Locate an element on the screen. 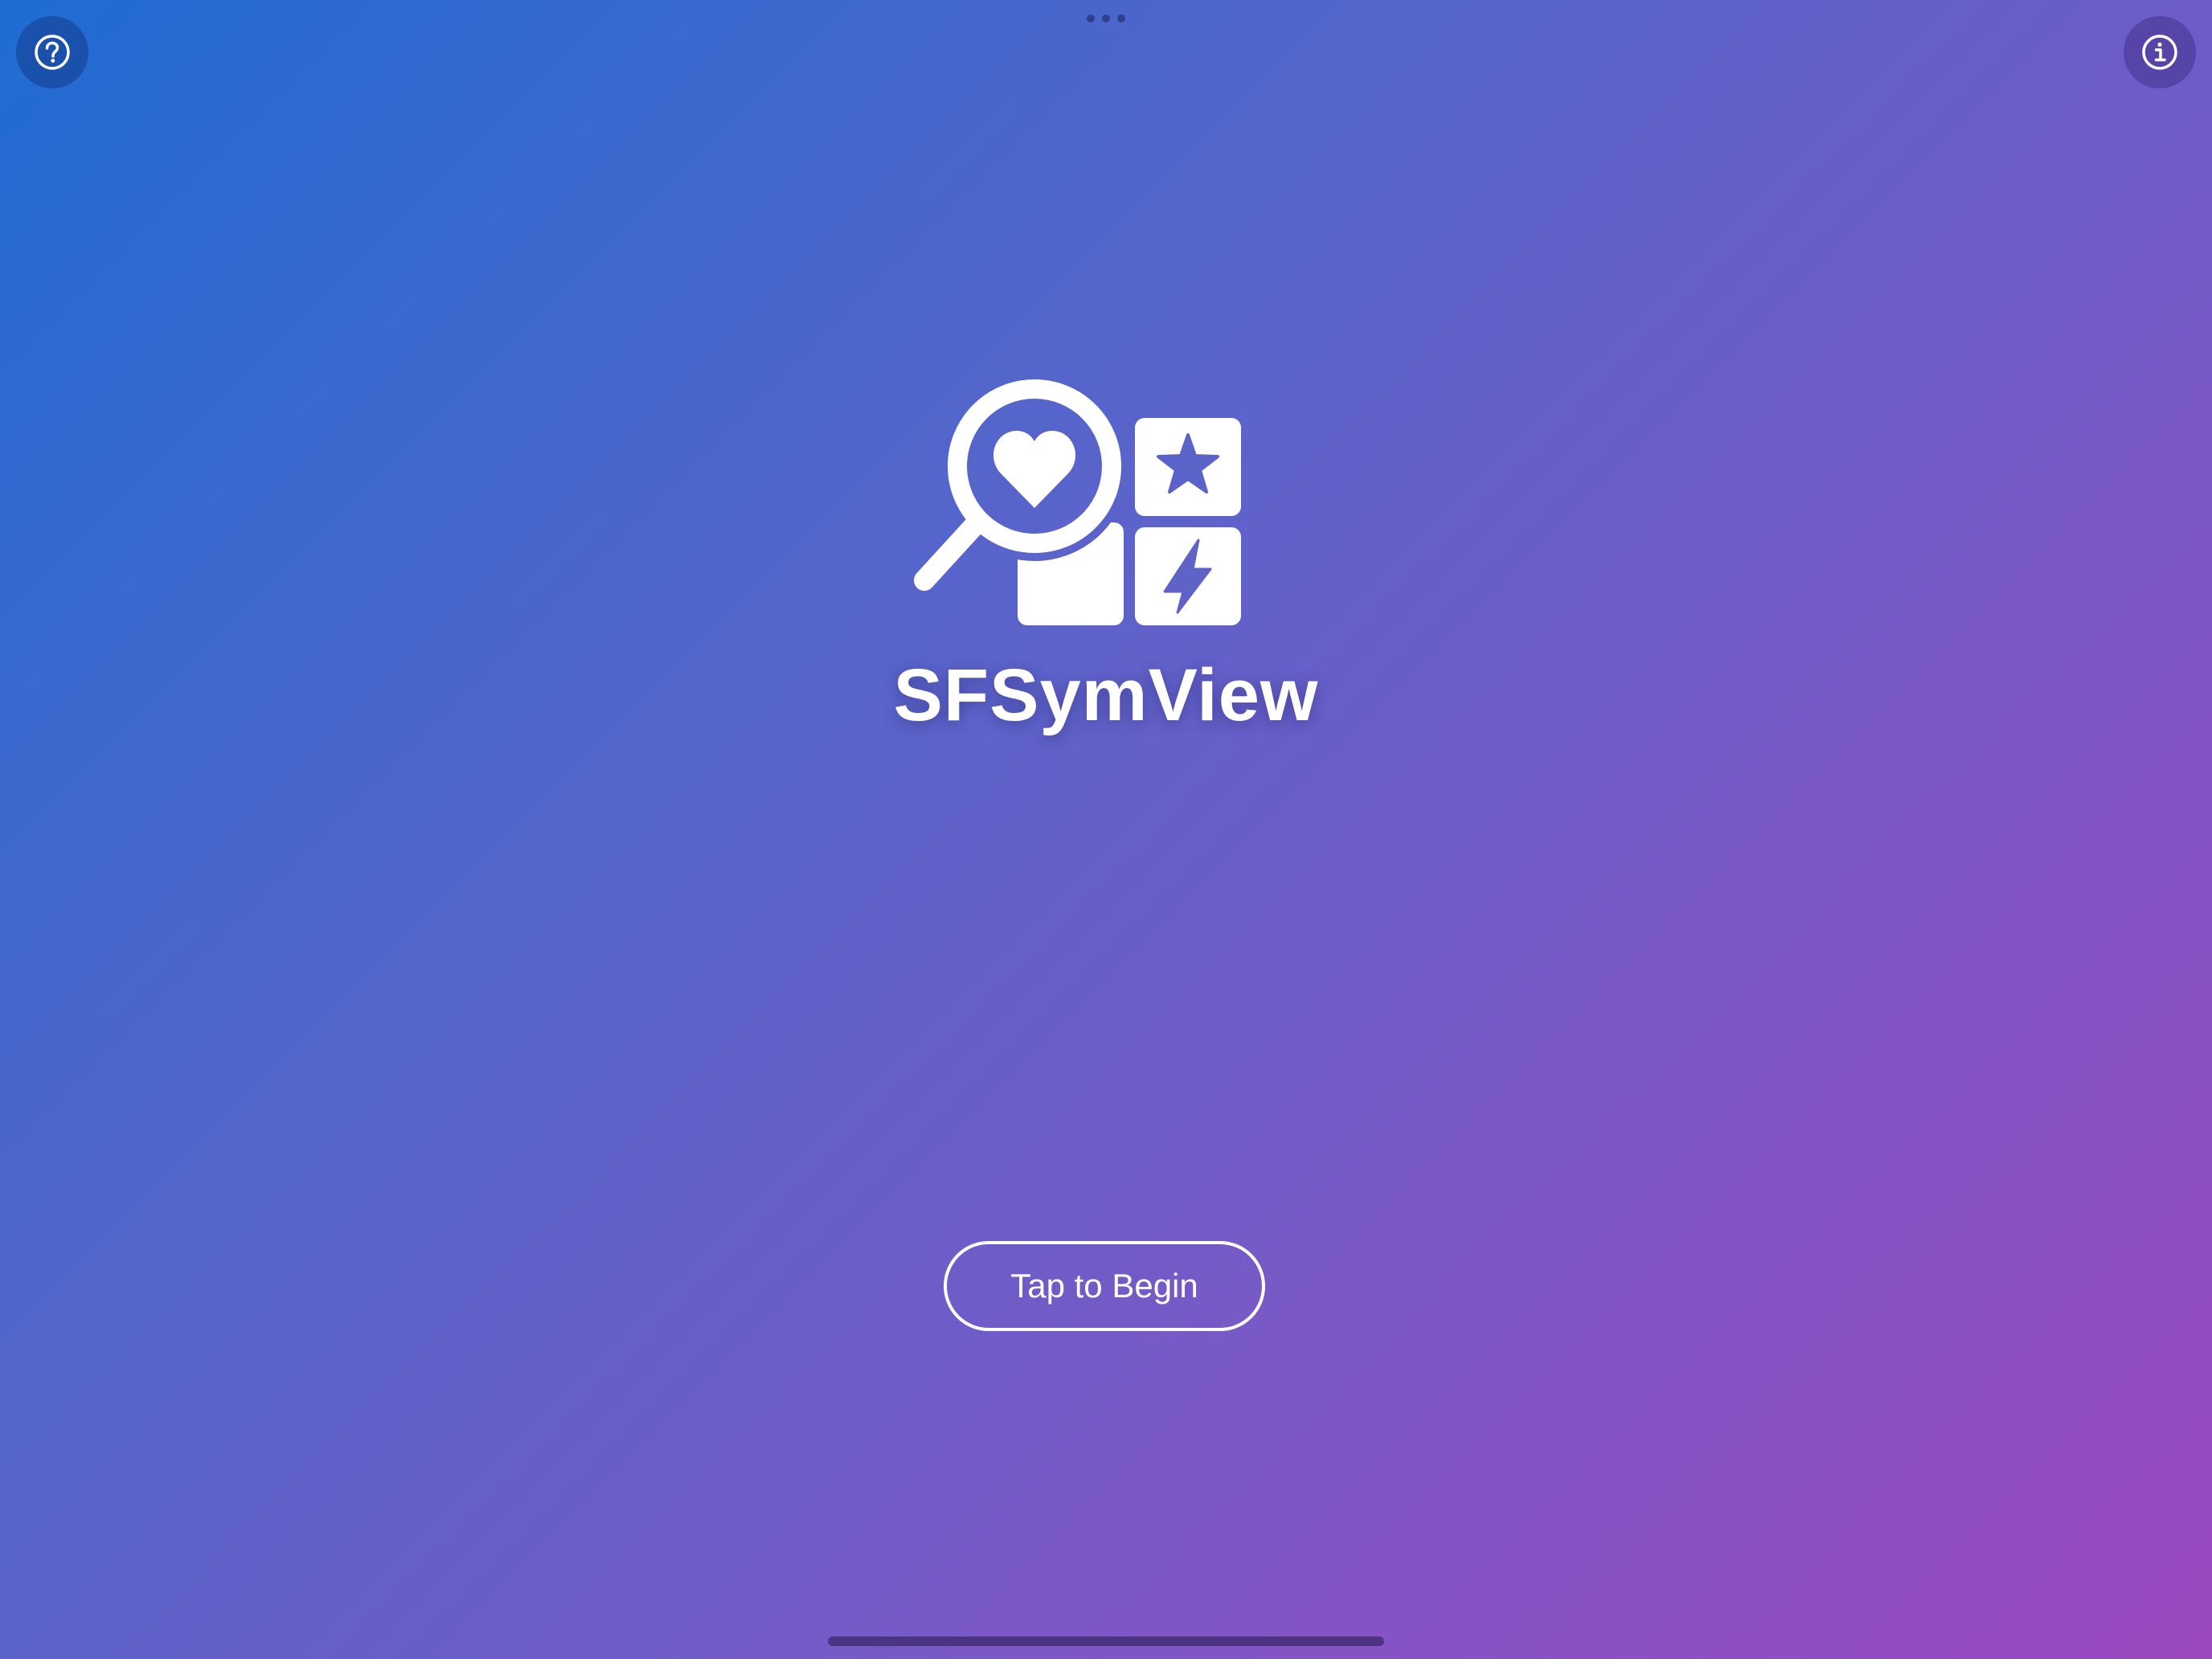 This screenshot has width=2212, height=1659. question-mark-circle-icon is located at coordinates (53, 53).